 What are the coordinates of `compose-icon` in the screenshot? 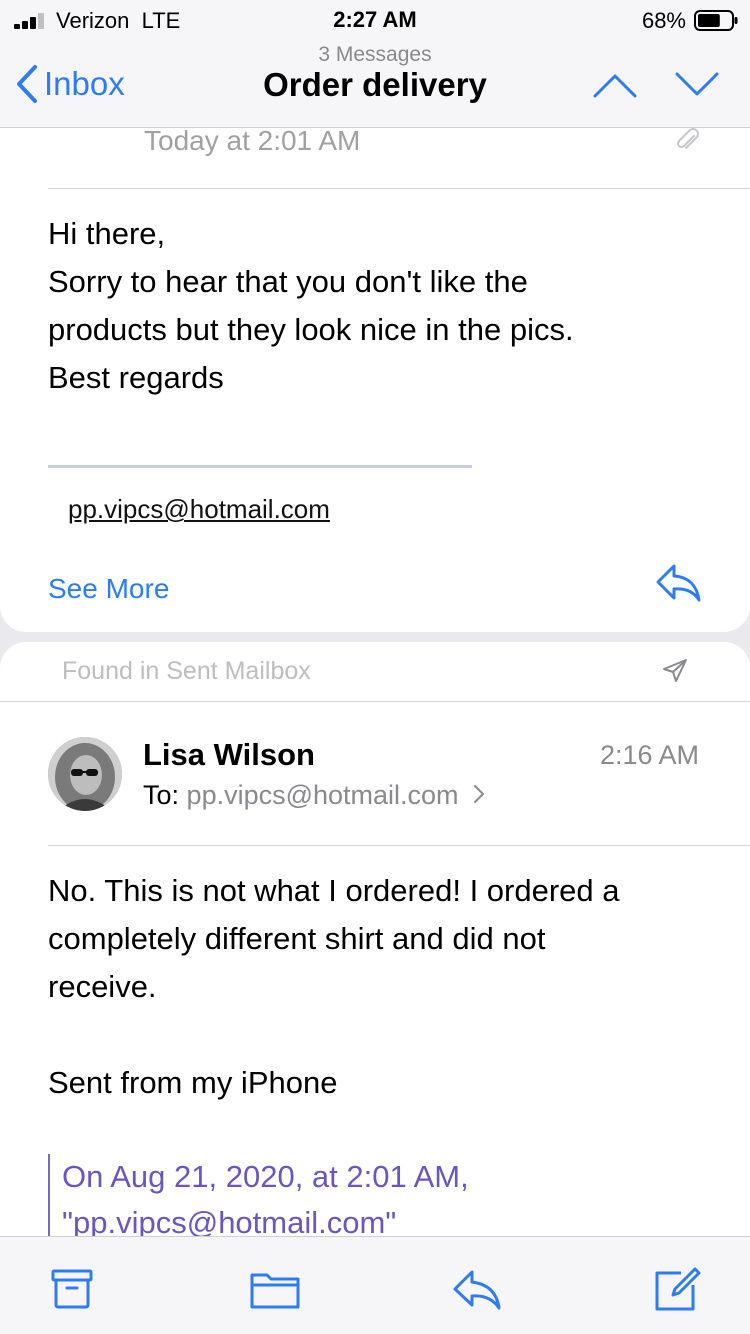 It's located at (678, 1289).